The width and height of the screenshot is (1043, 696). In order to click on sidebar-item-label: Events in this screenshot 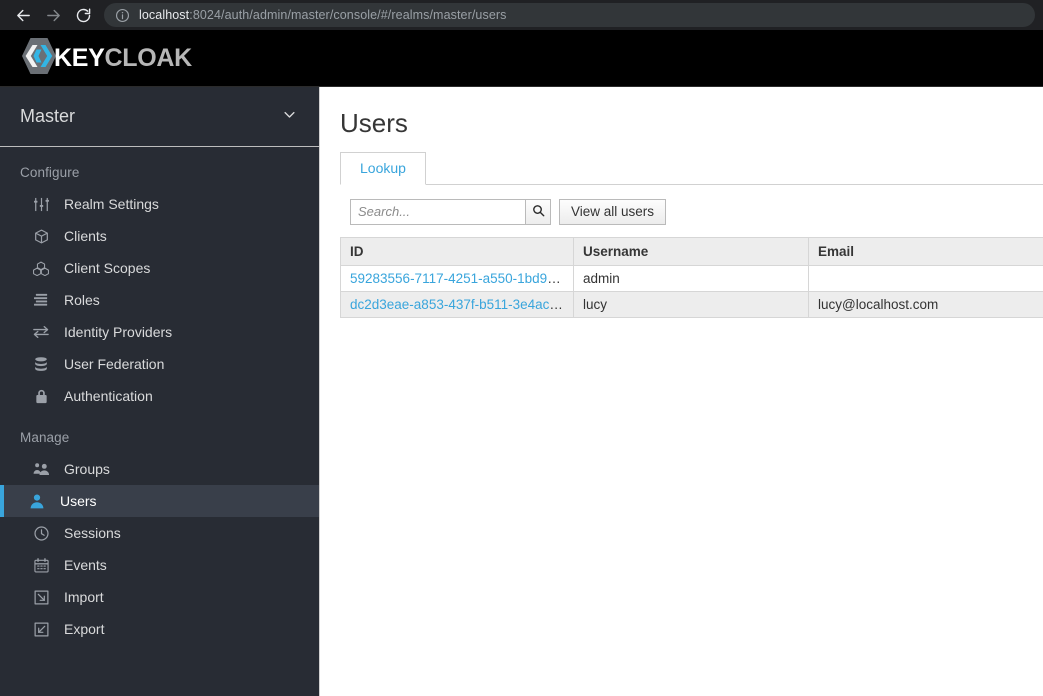, I will do `click(85, 565)`.